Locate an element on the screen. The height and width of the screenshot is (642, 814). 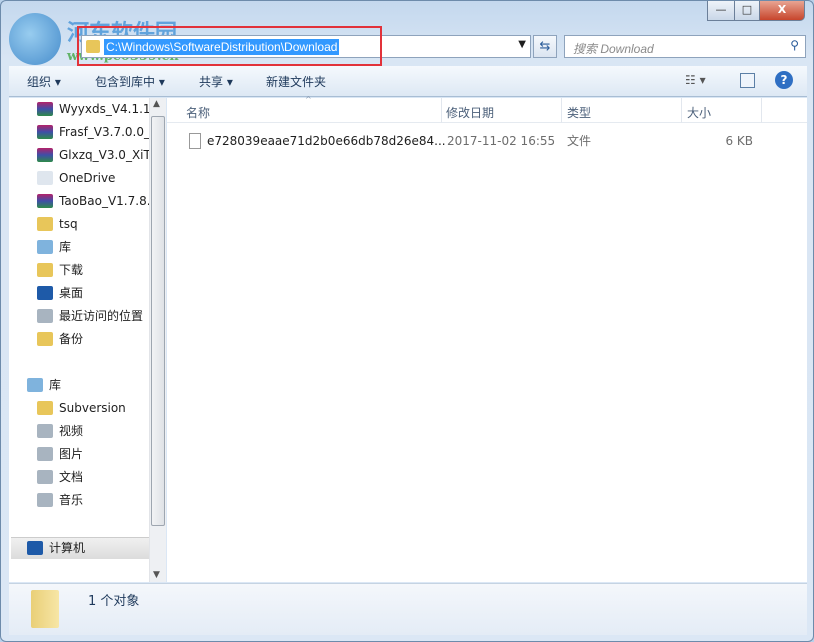
music-icon is located at coordinates (45, 500).